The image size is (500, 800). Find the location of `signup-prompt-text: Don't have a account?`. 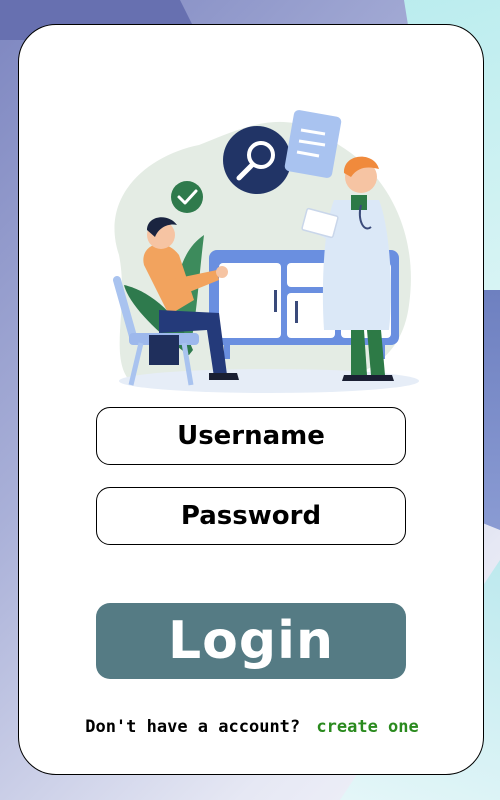

signup-prompt-text: Don't have a account? is located at coordinates (193, 727).